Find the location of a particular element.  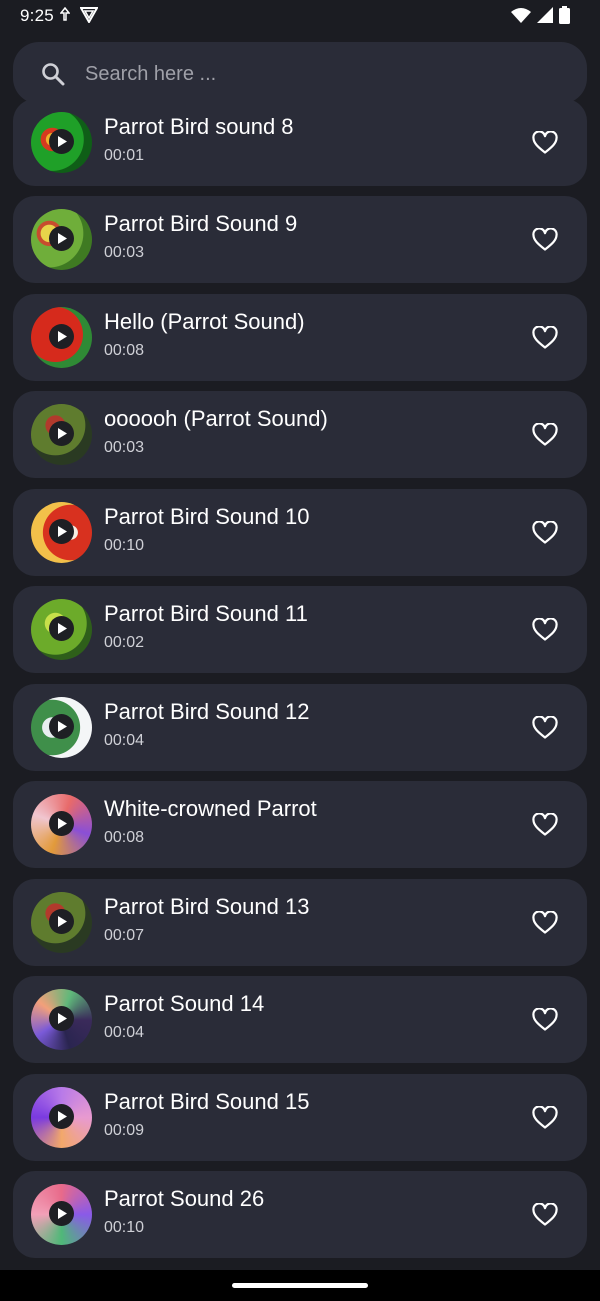

search-input is located at coordinates (325, 74).